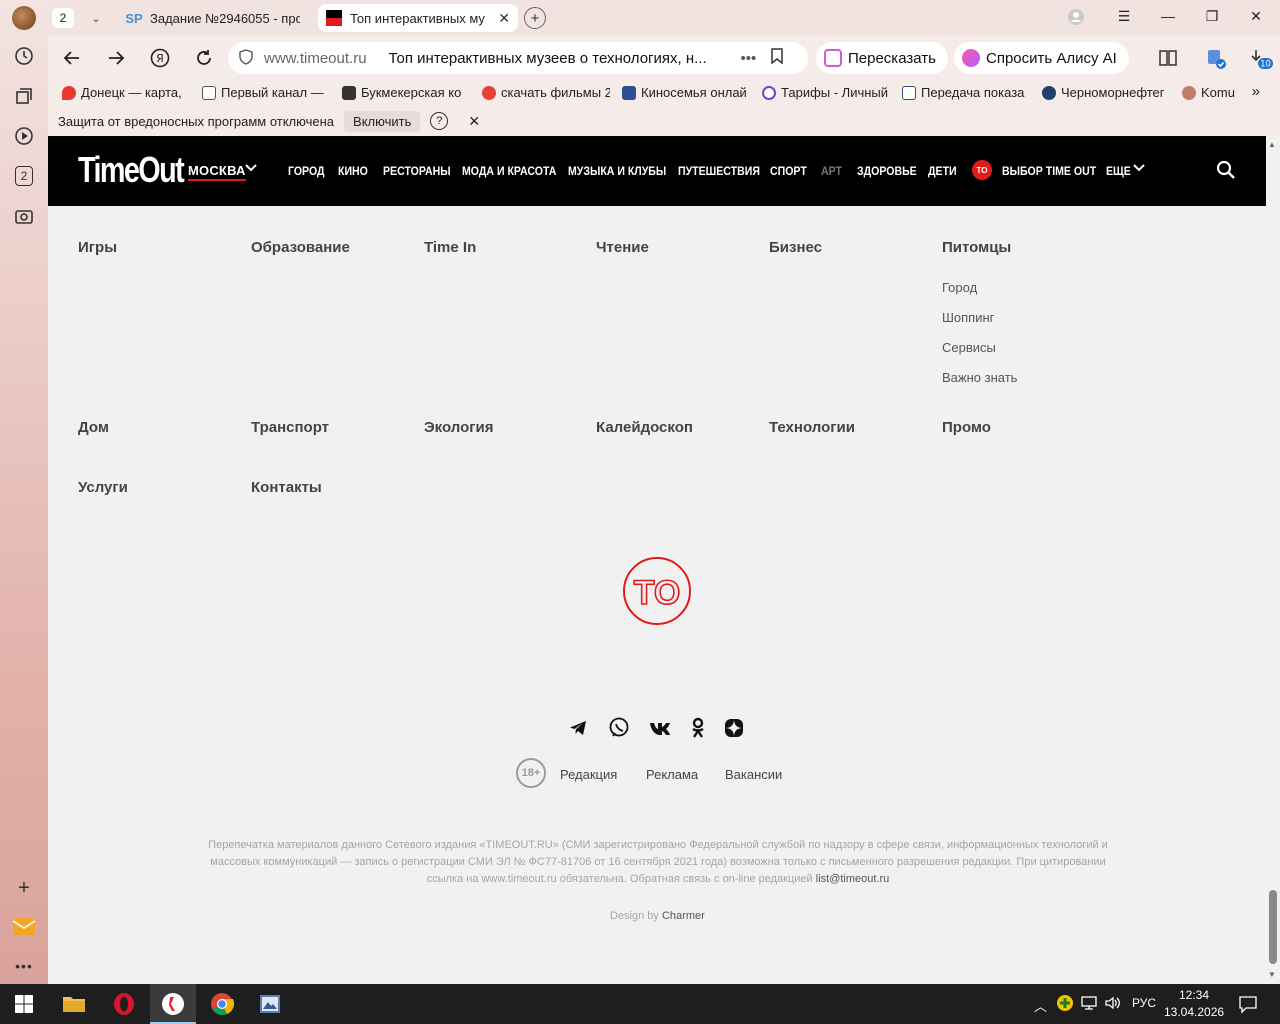 The image size is (1280, 1024). What do you see at coordinates (504, 18) in the screenshot?
I see `close-tab-icon: ✕` at bounding box center [504, 18].